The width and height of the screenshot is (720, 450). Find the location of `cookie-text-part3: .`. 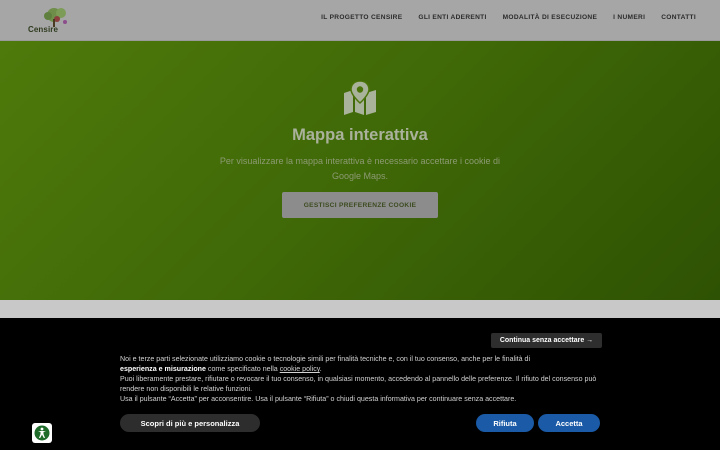

cookie-text-part3: . is located at coordinates (320, 369).